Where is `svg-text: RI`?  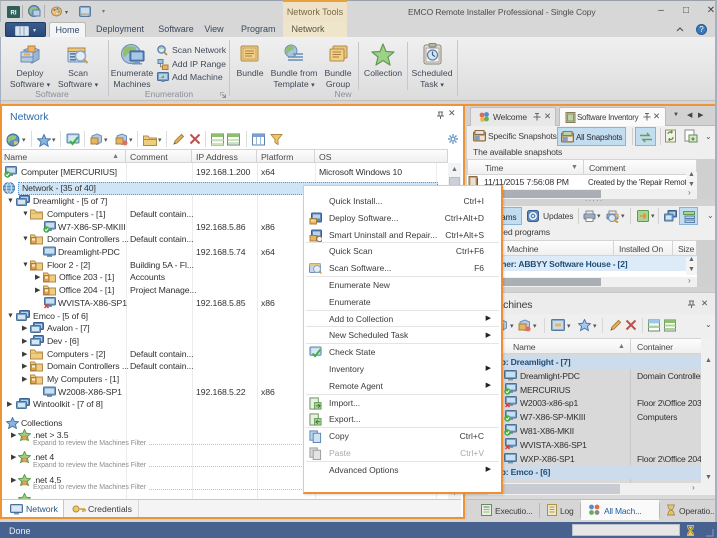 svg-text: RI is located at coordinates (14, 14).